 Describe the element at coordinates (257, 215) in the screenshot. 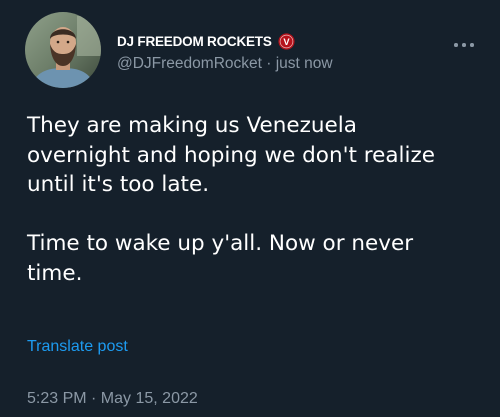

I see `tweet-text-blank-line` at that location.